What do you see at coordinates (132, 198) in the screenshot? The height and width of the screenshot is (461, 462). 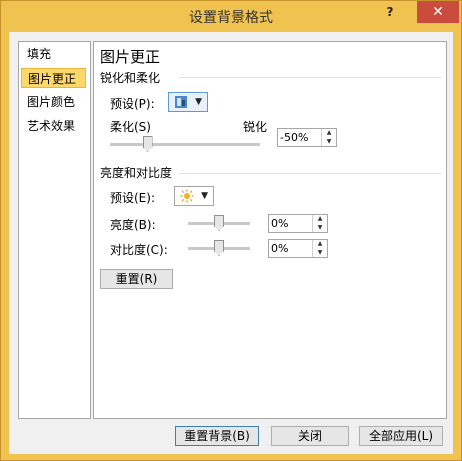 I see `brightness-preset-label: 预设(E):` at bounding box center [132, 198].